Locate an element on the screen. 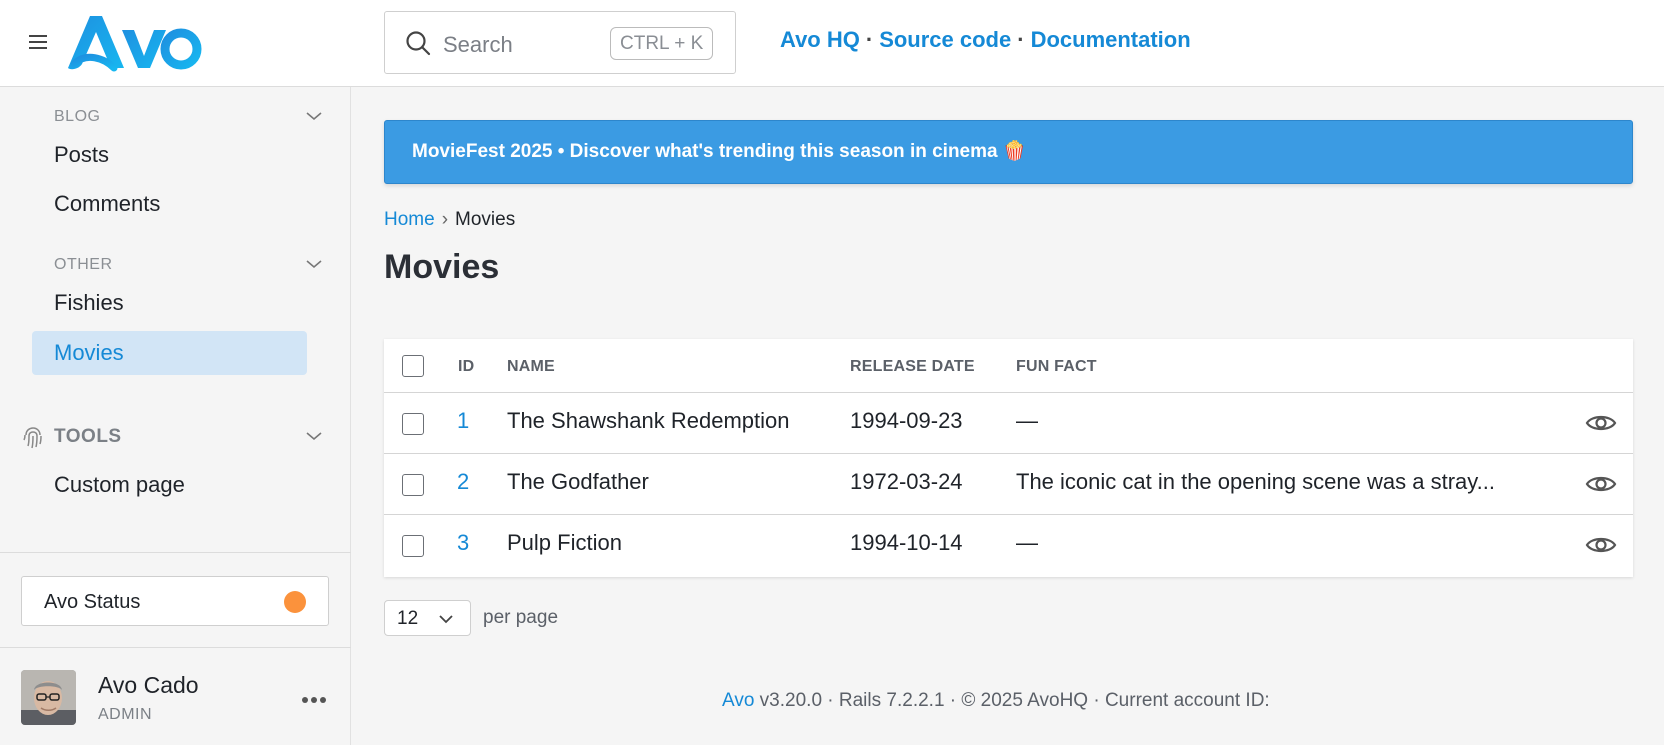 The image size is (1664, 745). row-name: The Godfather is located at coordinates (578, 481).